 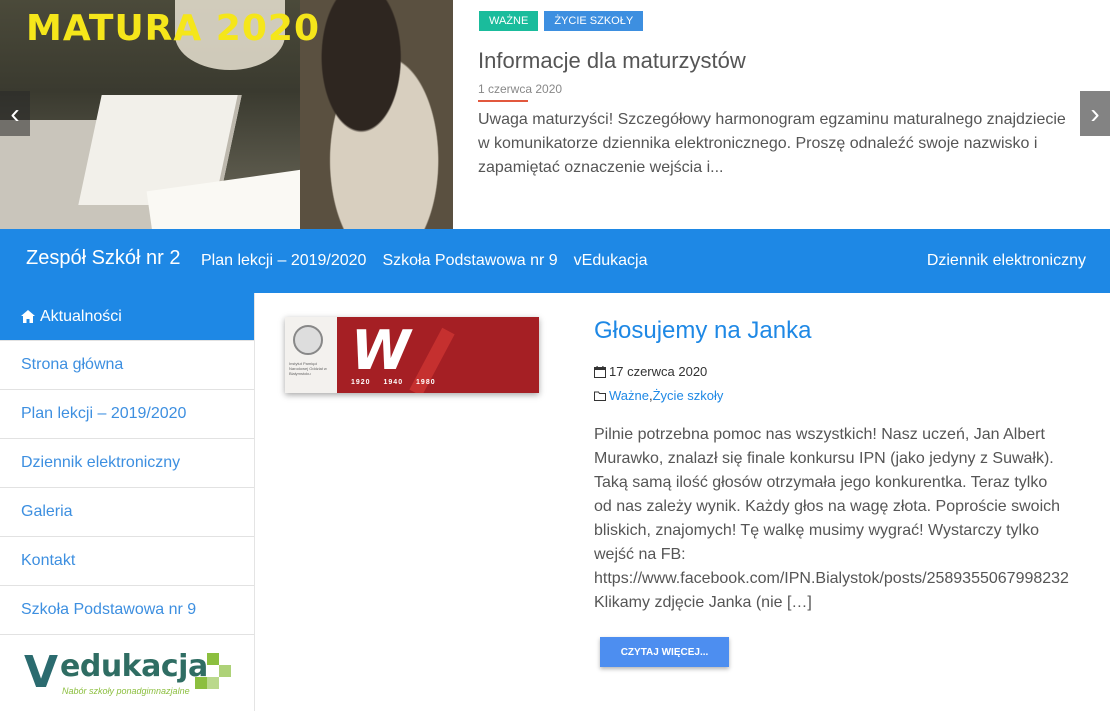 I want to click on logo-squares-icon, so click(x=213, y=675).